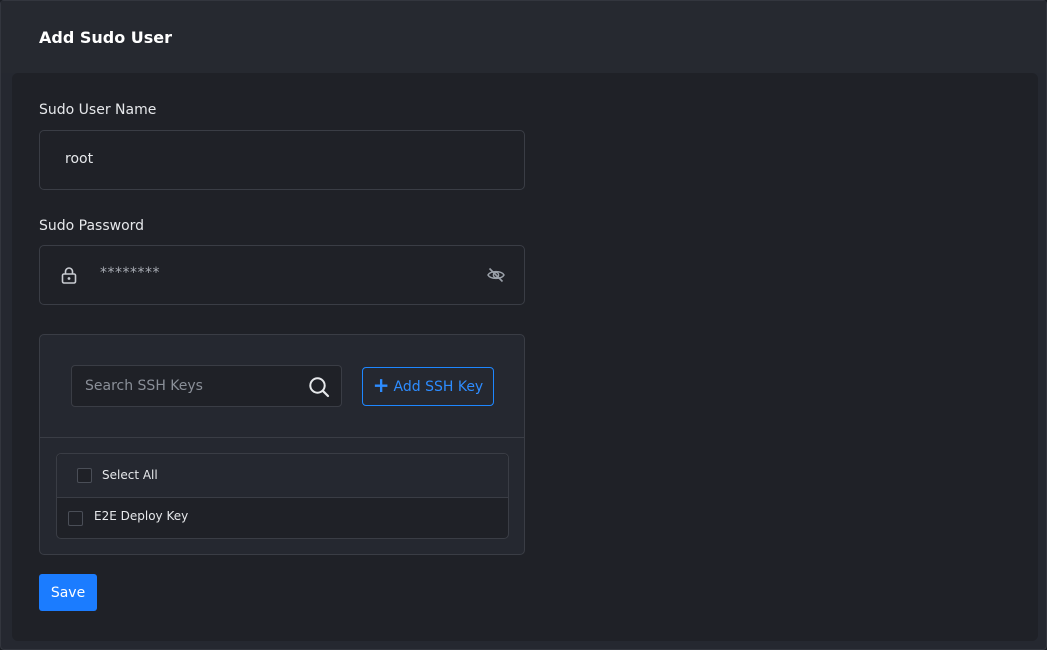 The width and height of the screenshot is (1047, 650). Describe the element at coordinates (282, 275) in the screenshot. I see `password-field: ********` at that location.